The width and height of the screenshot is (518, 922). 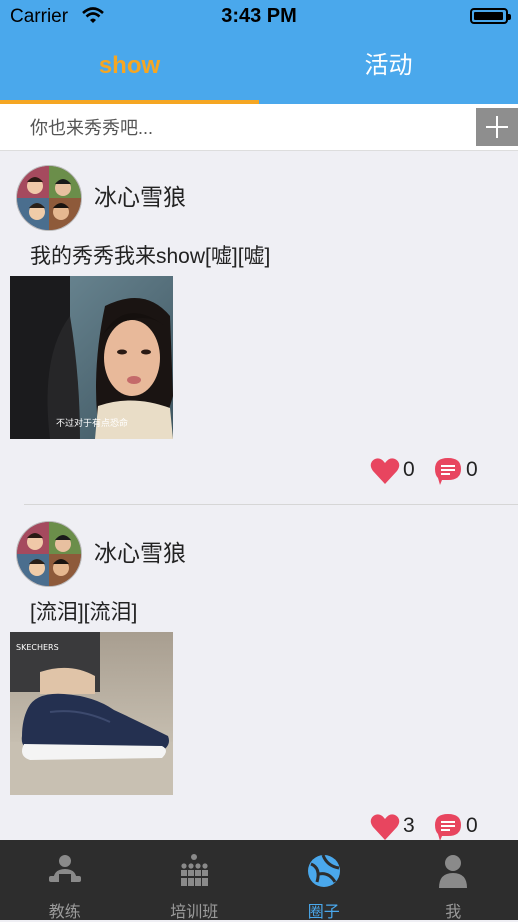 I want to click on tabbar-label: 培训班, so click(x=195, y=910).